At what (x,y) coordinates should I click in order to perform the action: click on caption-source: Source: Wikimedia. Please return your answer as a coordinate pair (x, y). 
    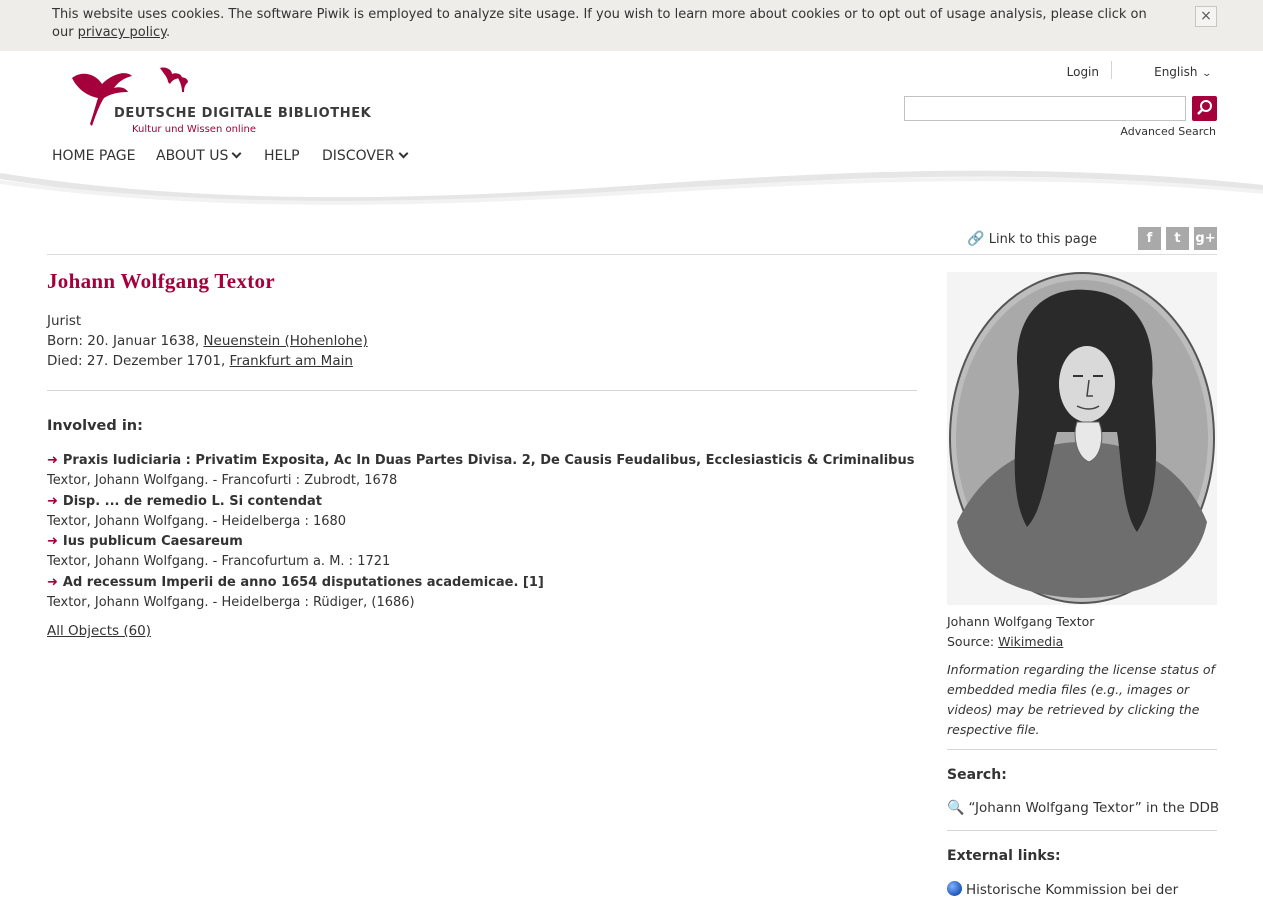
    Looking at the image, I should click on (1020, 642).